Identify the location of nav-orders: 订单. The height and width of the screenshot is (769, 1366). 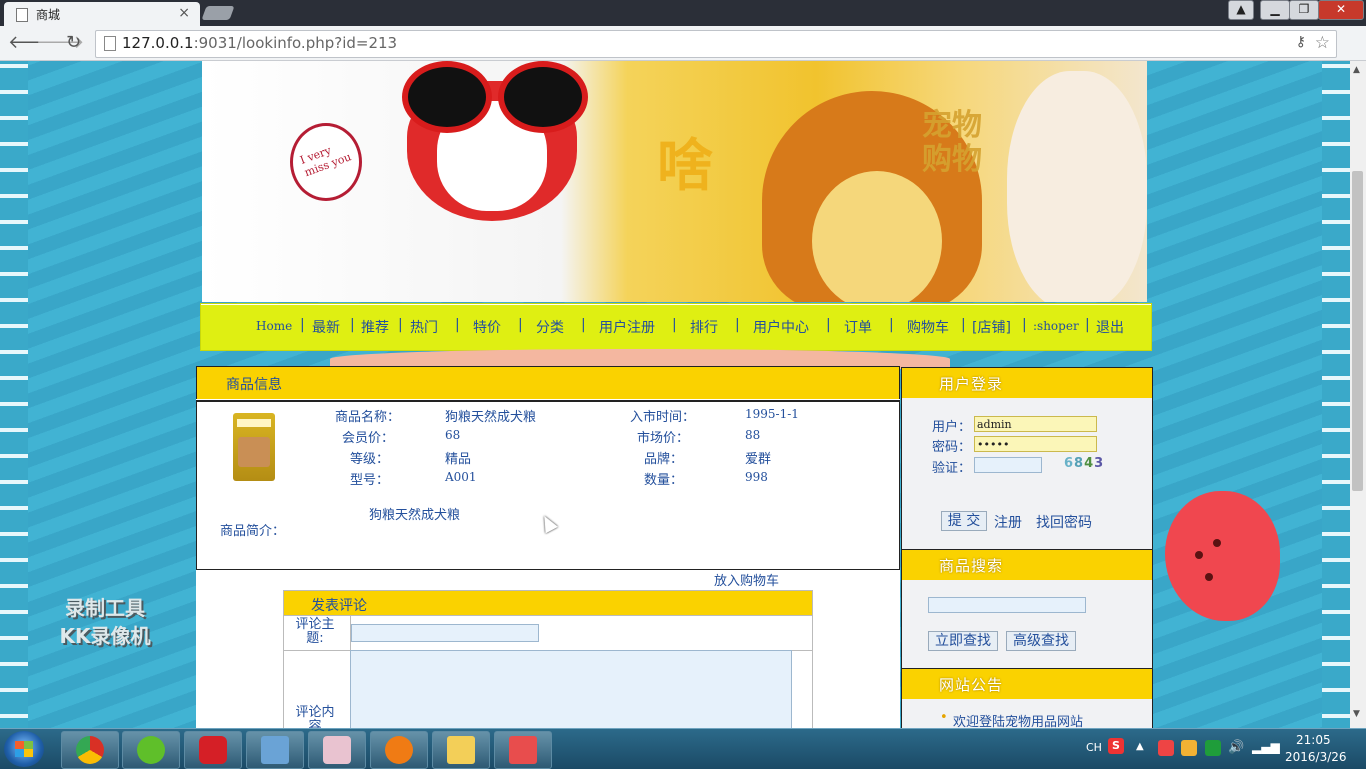
(858, 327).